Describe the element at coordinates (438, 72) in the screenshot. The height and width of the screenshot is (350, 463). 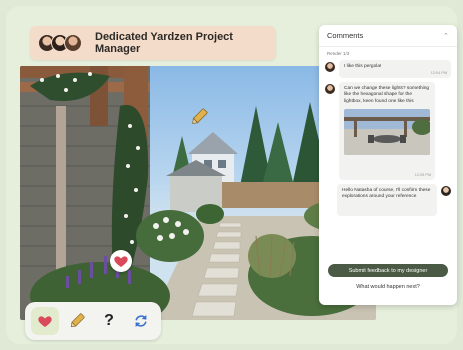
I see `comment-time: 12:04 PM` at that location.